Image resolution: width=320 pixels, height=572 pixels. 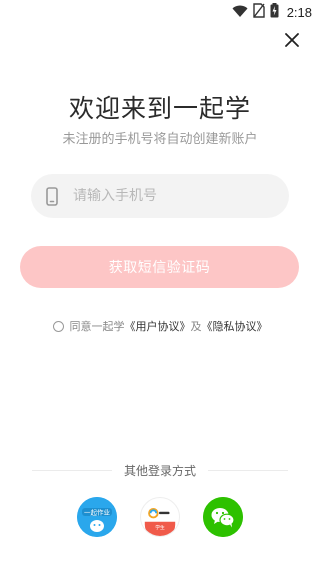 What do you see at coordinates (248, 470) in the screenshot?
I see `divider-right` at bounding box center [248, 470].